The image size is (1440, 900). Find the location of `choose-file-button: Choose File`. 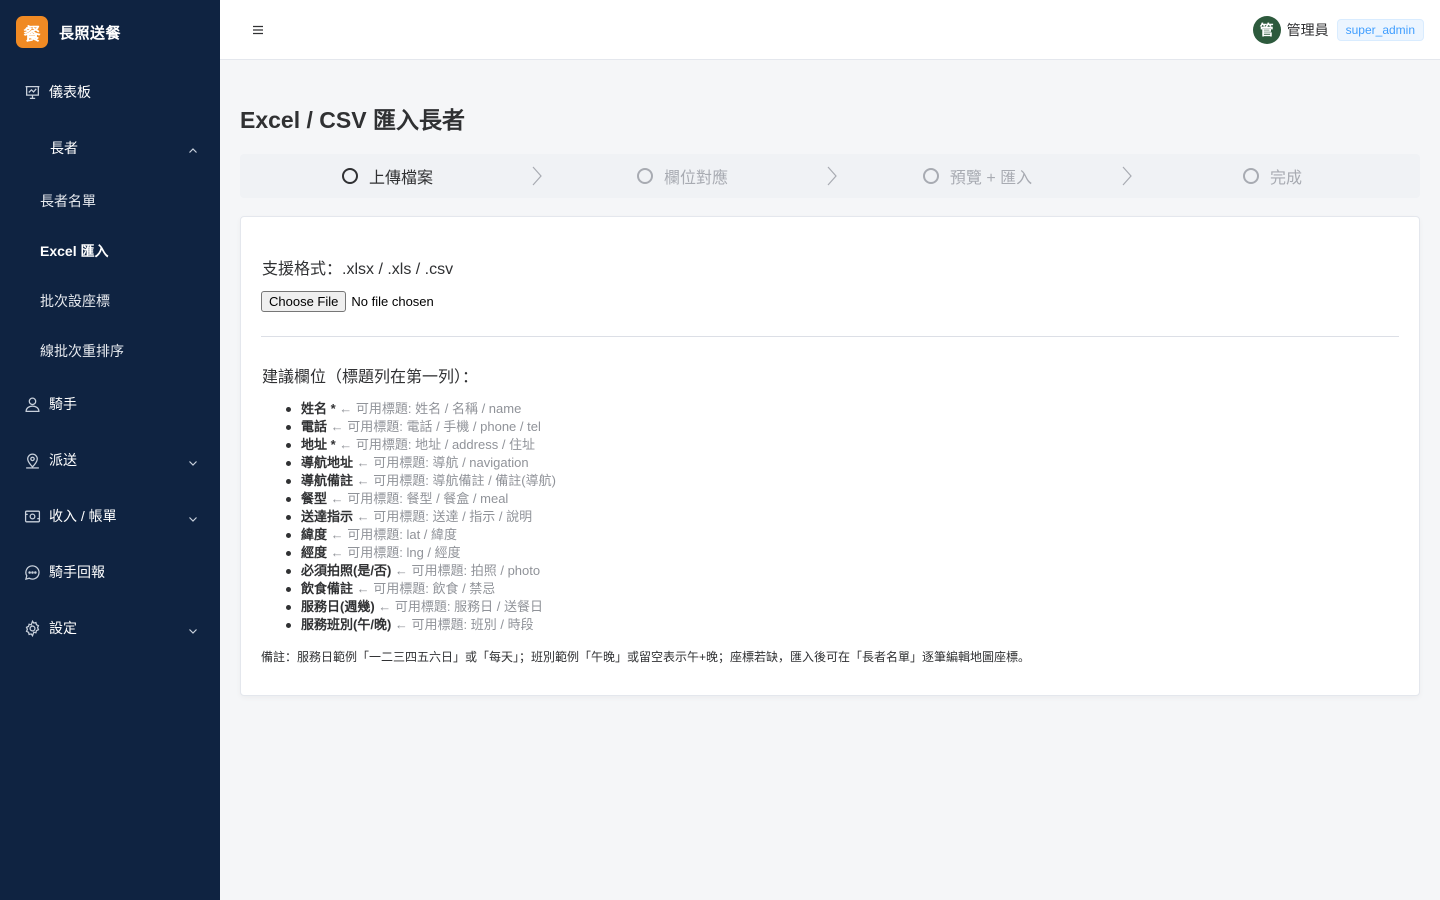

choose-file-button: Choose File is located at coordinates (304, 301).